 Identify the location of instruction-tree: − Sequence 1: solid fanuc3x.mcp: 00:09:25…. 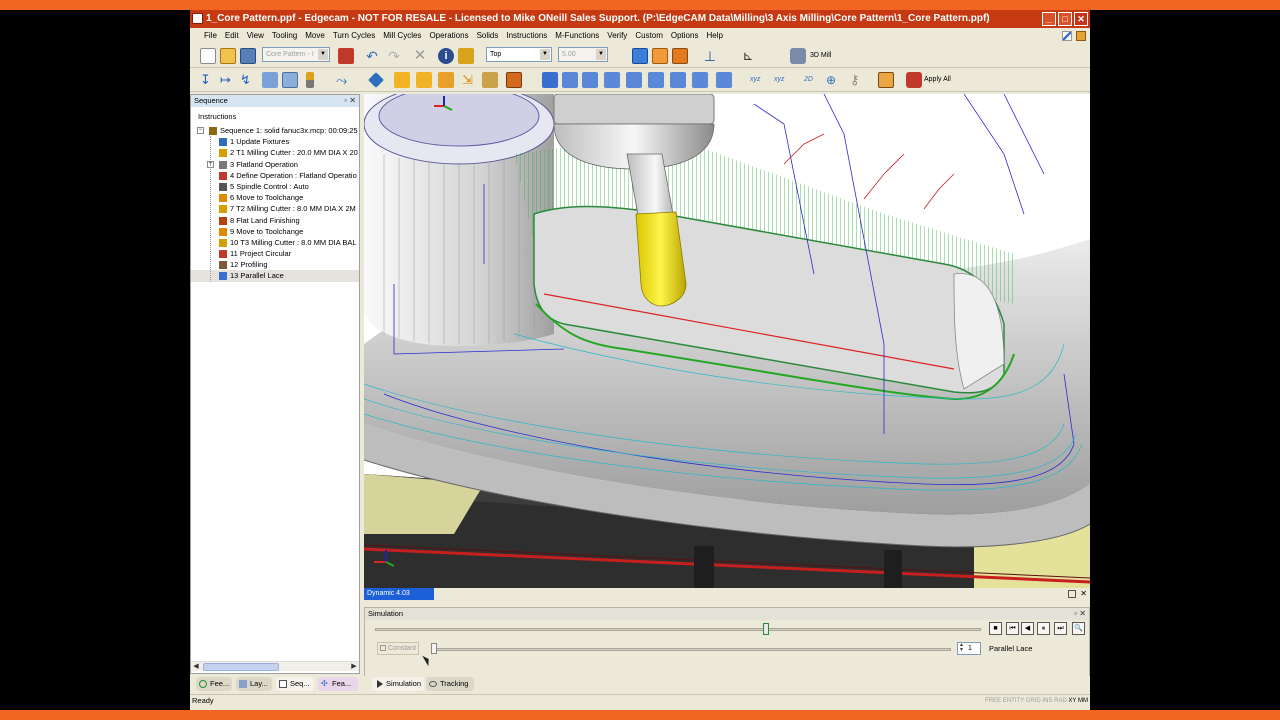
(275, 393).